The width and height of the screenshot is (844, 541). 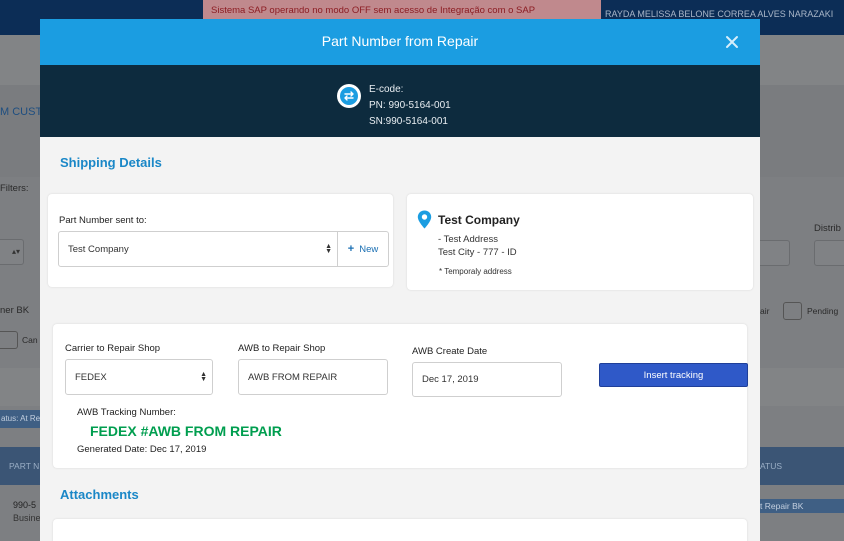 What do you see at coordinates (450, 351) in the screenshot?
I see `awb-date-label: AWB Create Date` at bounding box center [450, 351].